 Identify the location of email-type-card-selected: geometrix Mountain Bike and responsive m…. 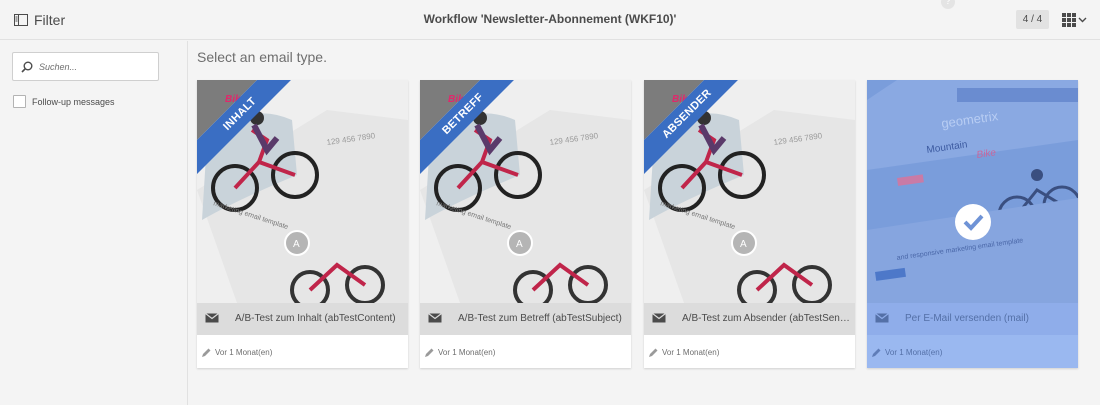
(972, 224).